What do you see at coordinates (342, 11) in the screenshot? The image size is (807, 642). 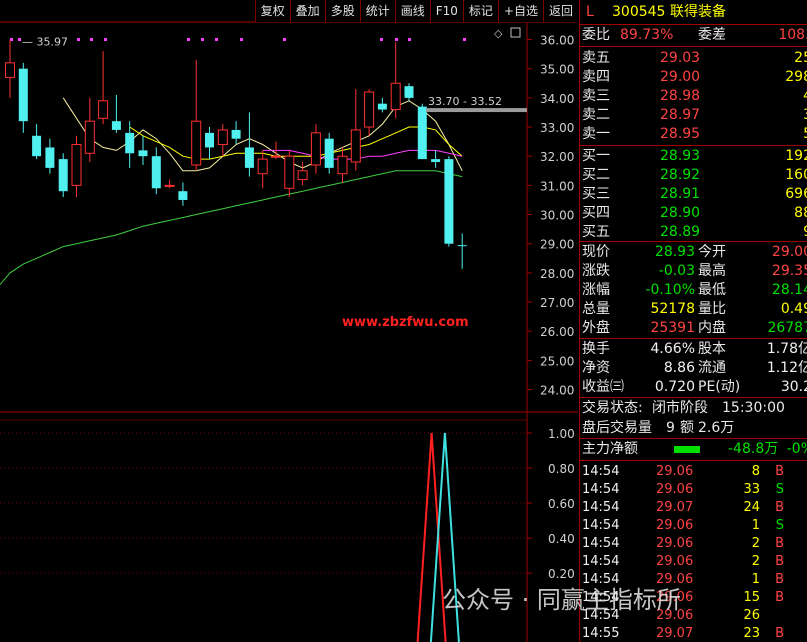 I see `toolbar-button-2: 多股` at bounding box center [342, 11].